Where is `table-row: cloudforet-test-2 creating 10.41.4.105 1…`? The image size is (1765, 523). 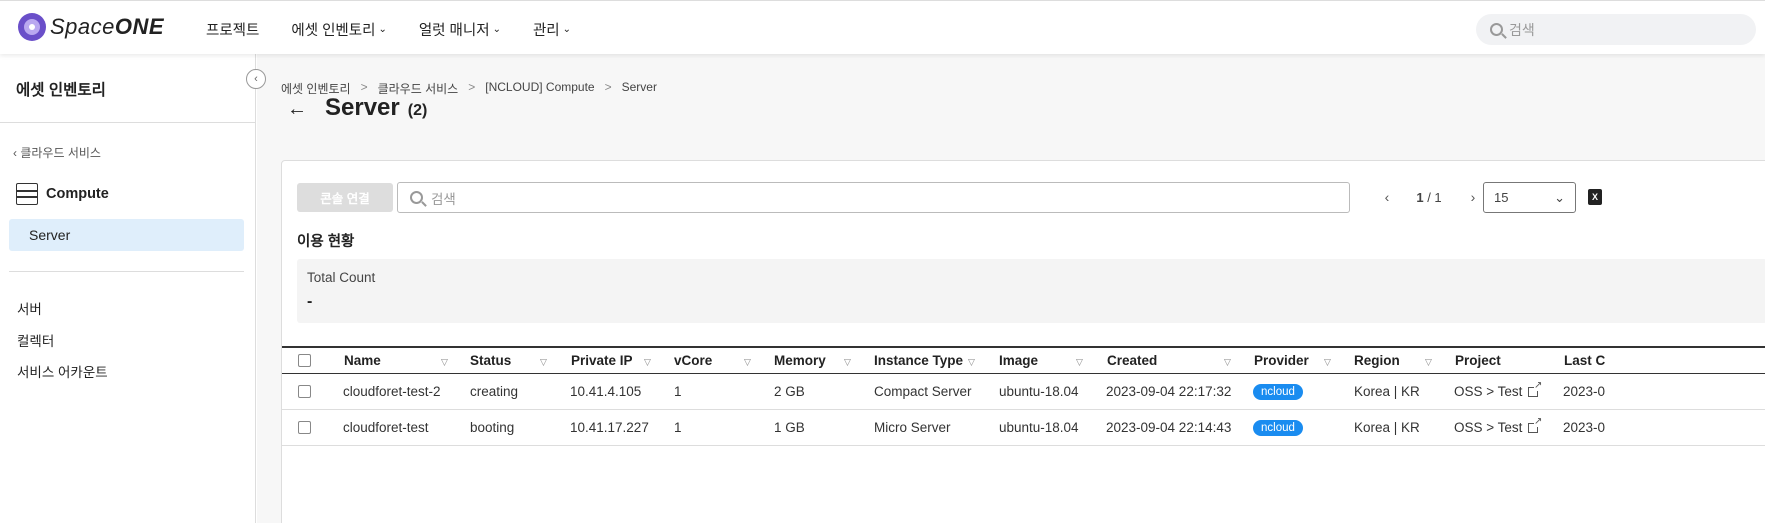 table-row: cloudforet-test-2 creating 10.41.4.105 1… is located at coordinates (1023, 392).